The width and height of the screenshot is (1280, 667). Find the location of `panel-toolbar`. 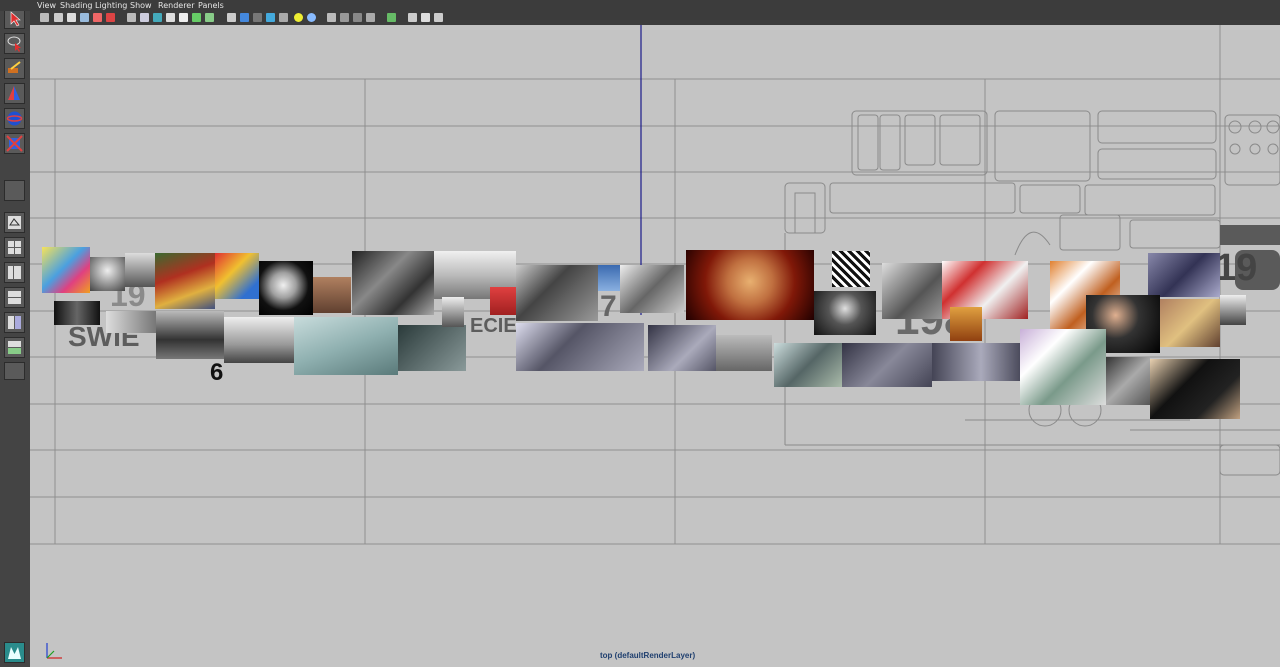

panel-toolbar is located at coordinates (655, 18).